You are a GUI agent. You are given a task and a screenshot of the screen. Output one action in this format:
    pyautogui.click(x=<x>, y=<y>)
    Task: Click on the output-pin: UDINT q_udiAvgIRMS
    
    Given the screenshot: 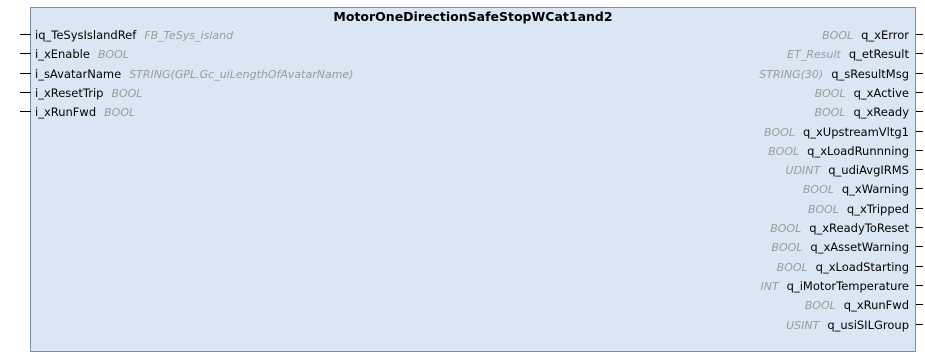 What is the action you would take?
    pyautogui.click(x=847, y=170)
    